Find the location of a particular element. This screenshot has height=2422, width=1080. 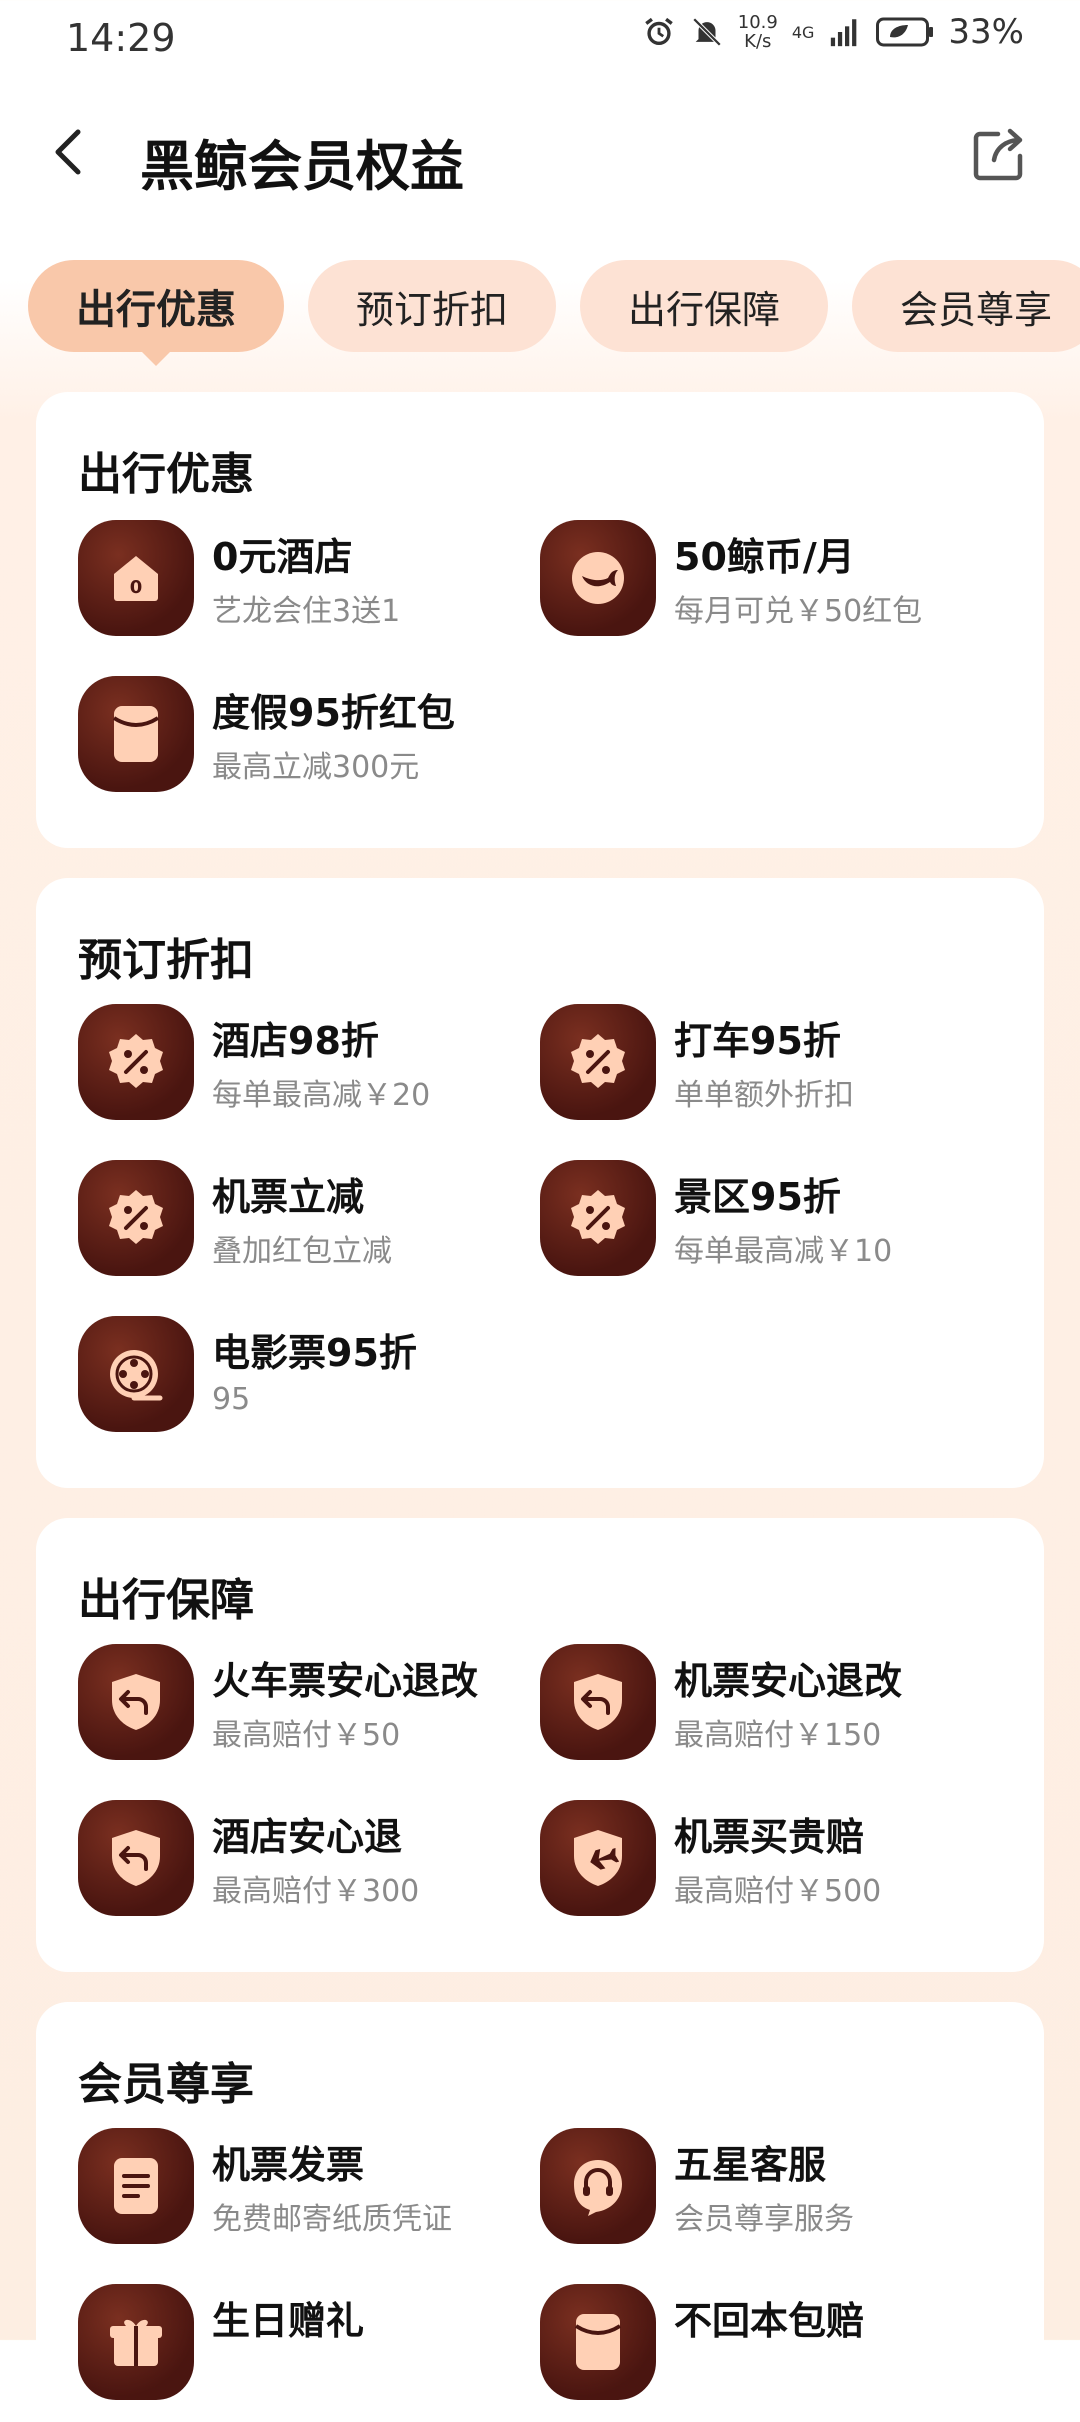

benefit-desc: 最高赔付￥50 is located at coordinates (306, 1735).